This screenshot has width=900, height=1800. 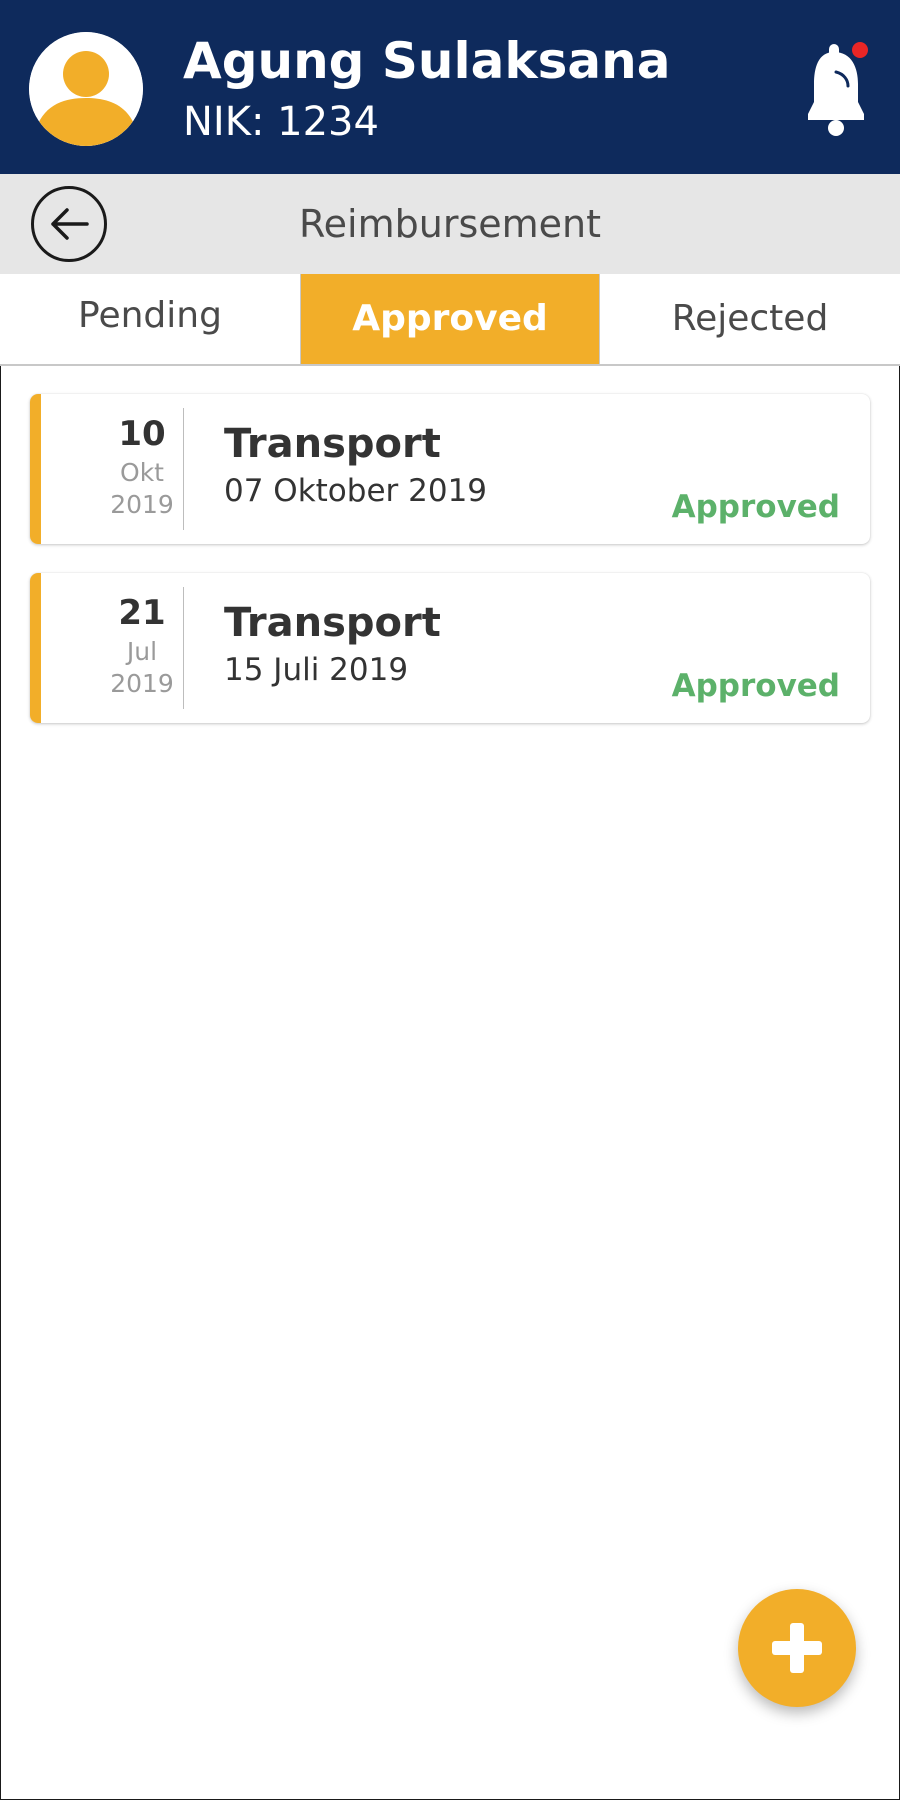 I want to click on arrow-left-icon, so click(x=70, y=224).